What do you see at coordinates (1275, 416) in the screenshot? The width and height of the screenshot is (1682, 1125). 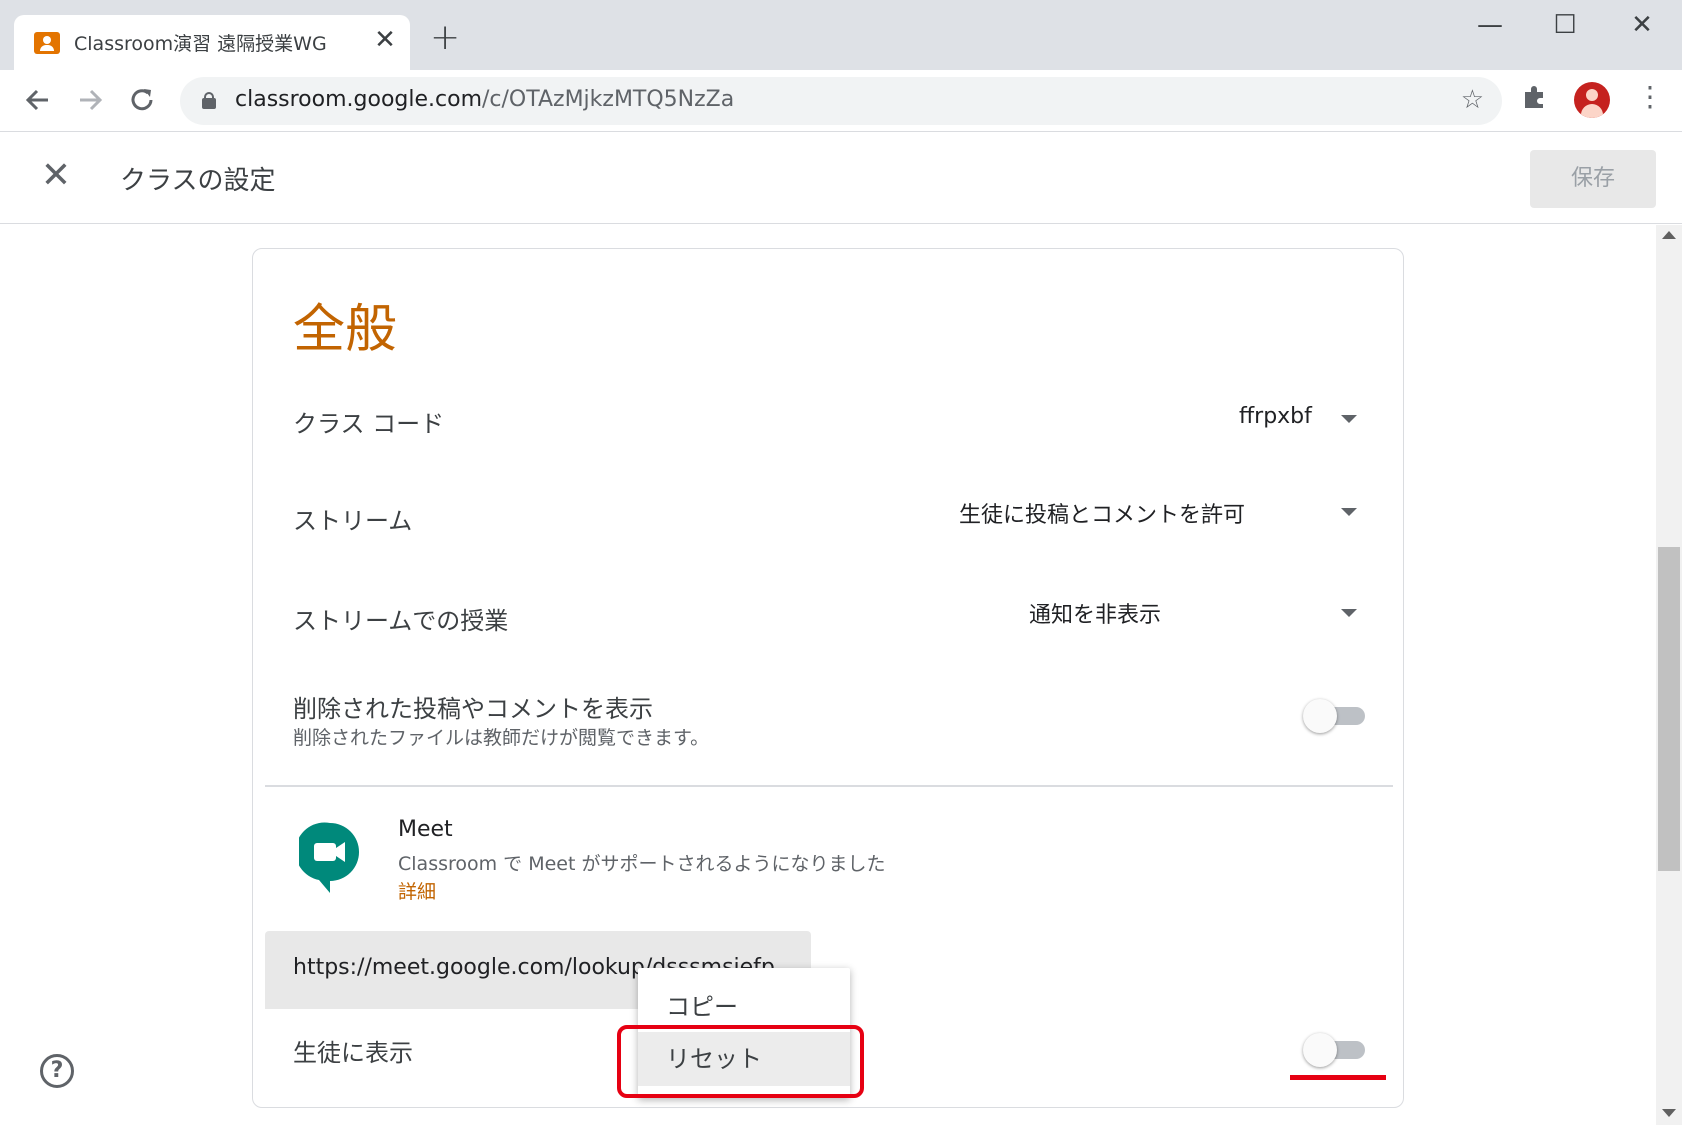 I see `class-code-value: ffrpxbf` at bounding box center [1275, 416].